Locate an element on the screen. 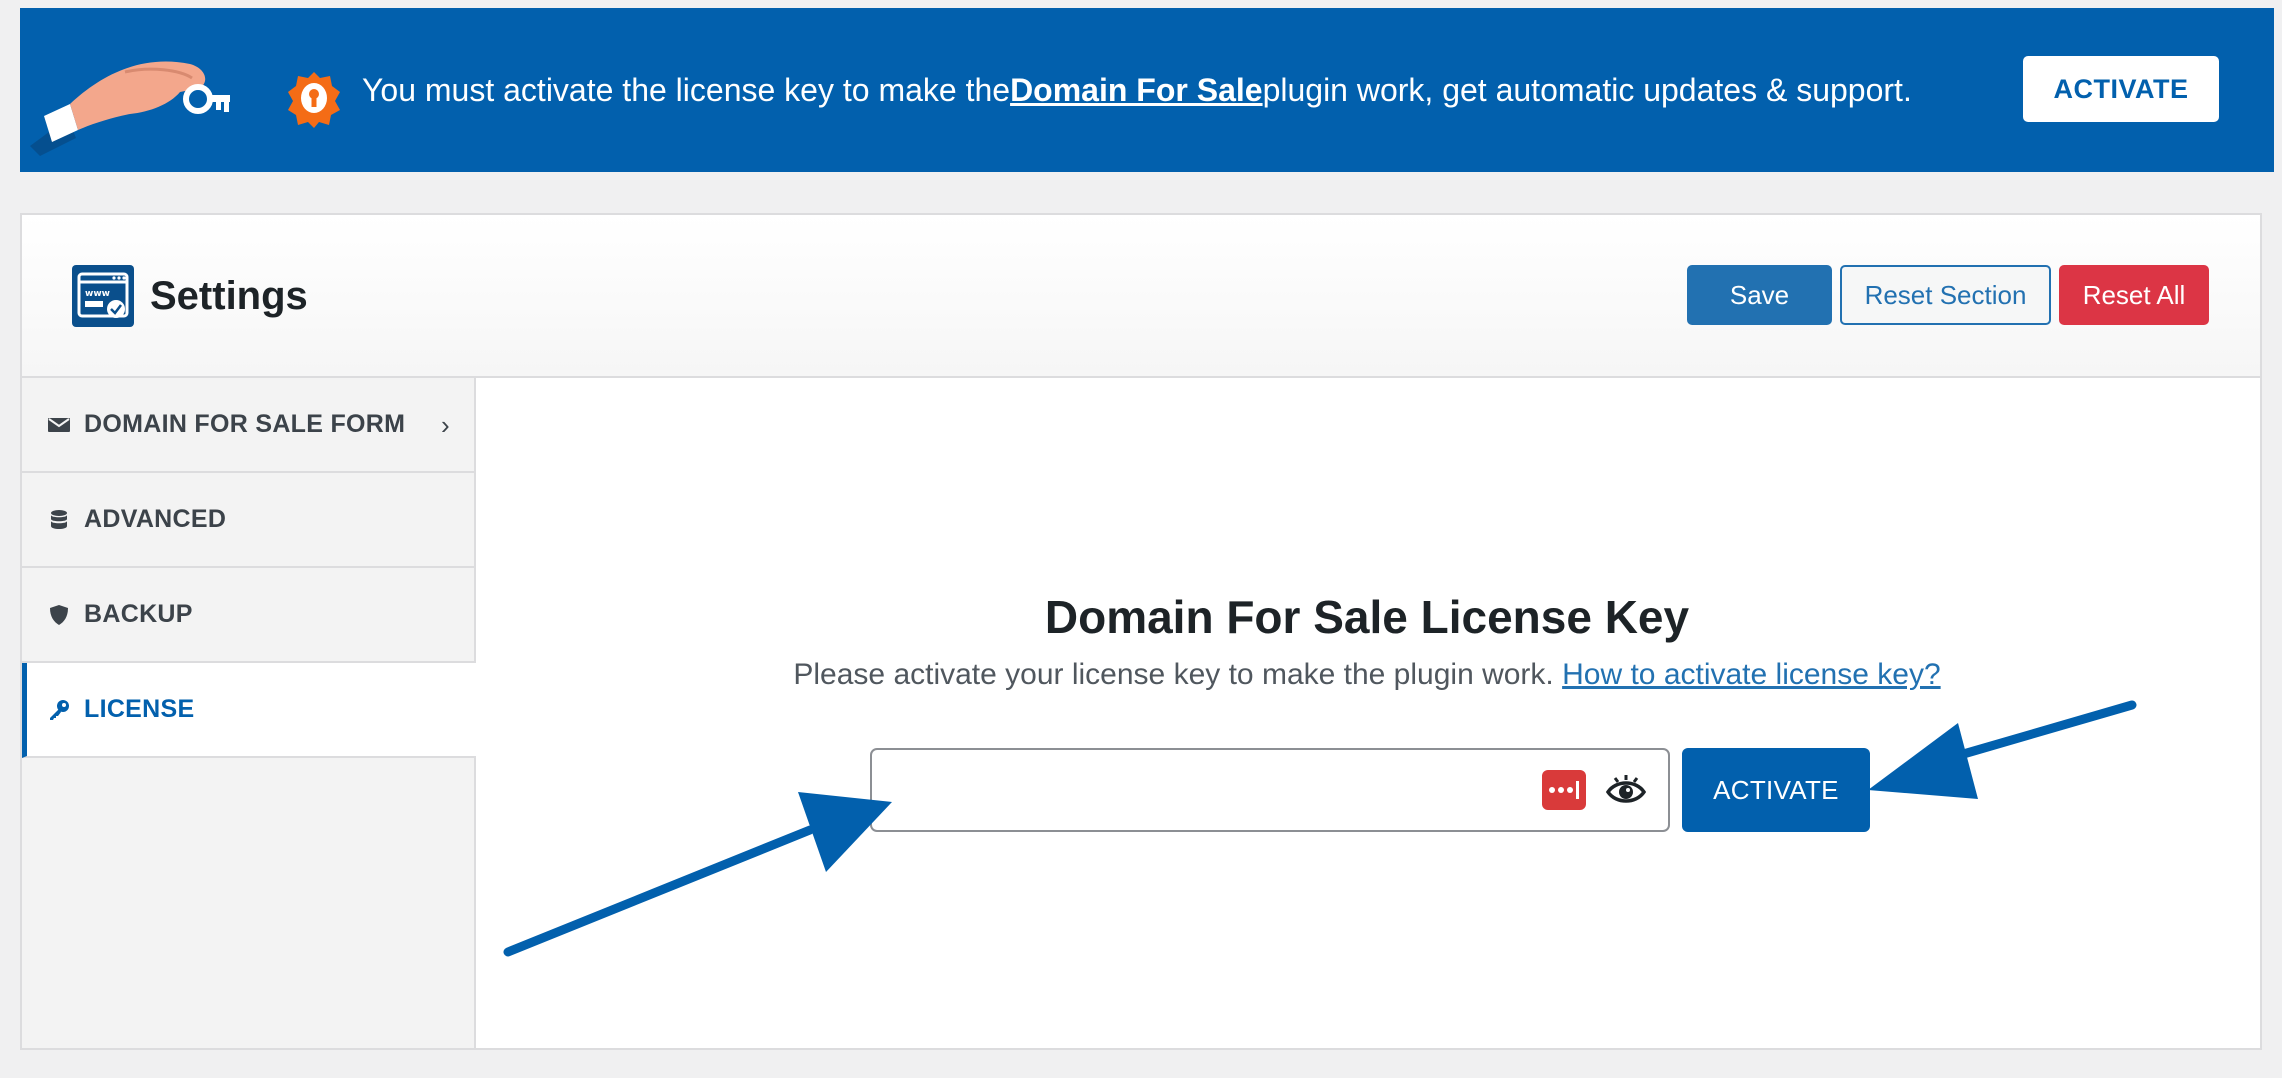 Image resolution: width=2282 pixels, height=1078 pixels. license-key-input is located at coordinates (1270, 790).